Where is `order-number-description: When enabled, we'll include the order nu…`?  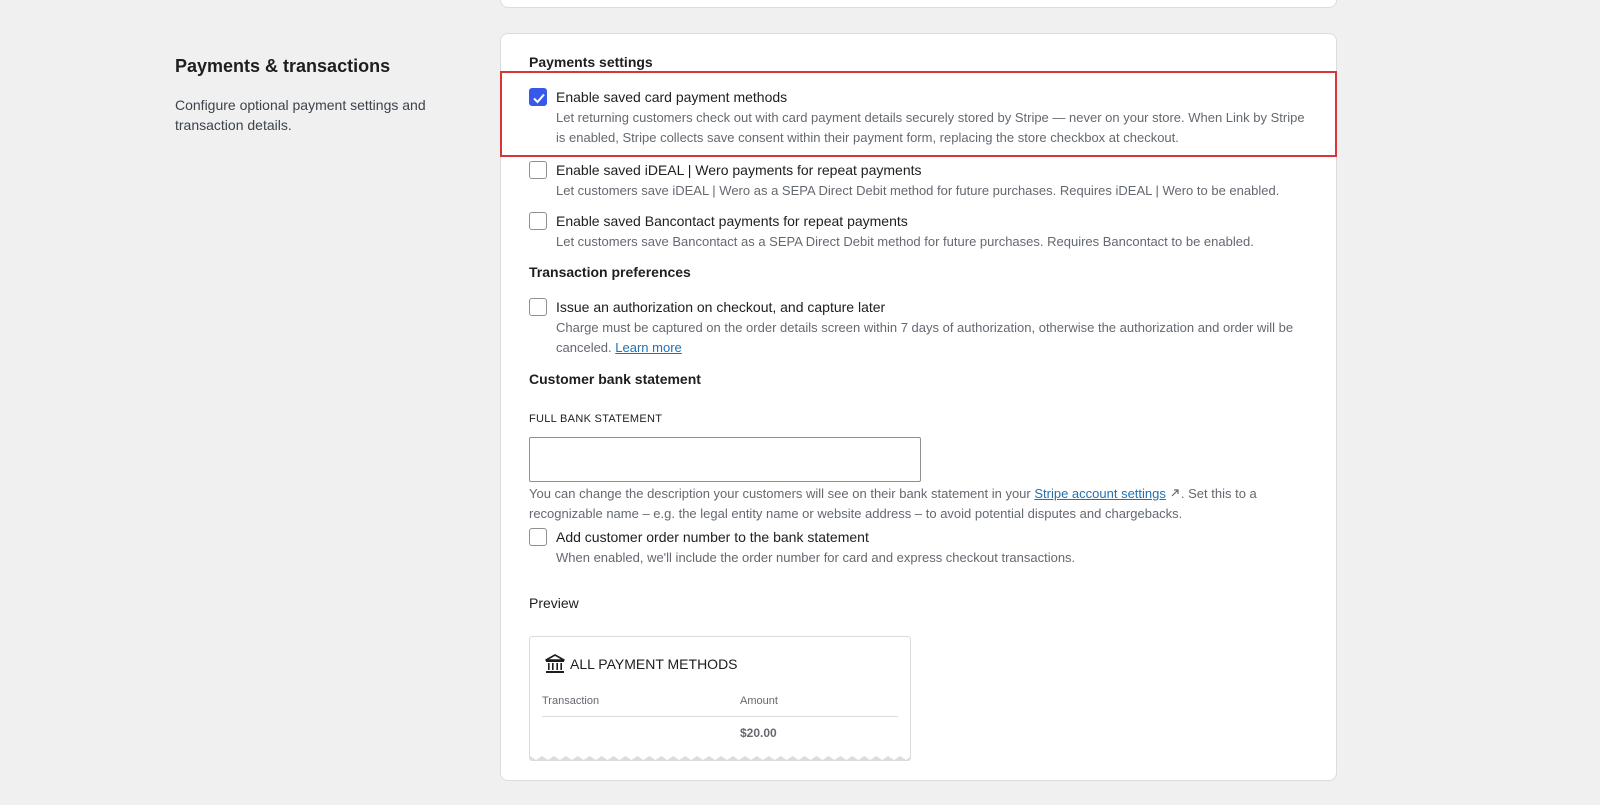
order-number-description: When enabled, we'll include the order nu… is located at coordinates (816, 557).